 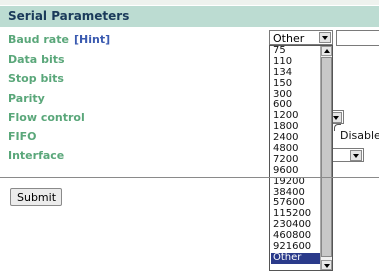 What do you see at coordinates (69, 16) in the screenshot?
I see `section-title: Serial Parameters` at bounding box center [69, 16].